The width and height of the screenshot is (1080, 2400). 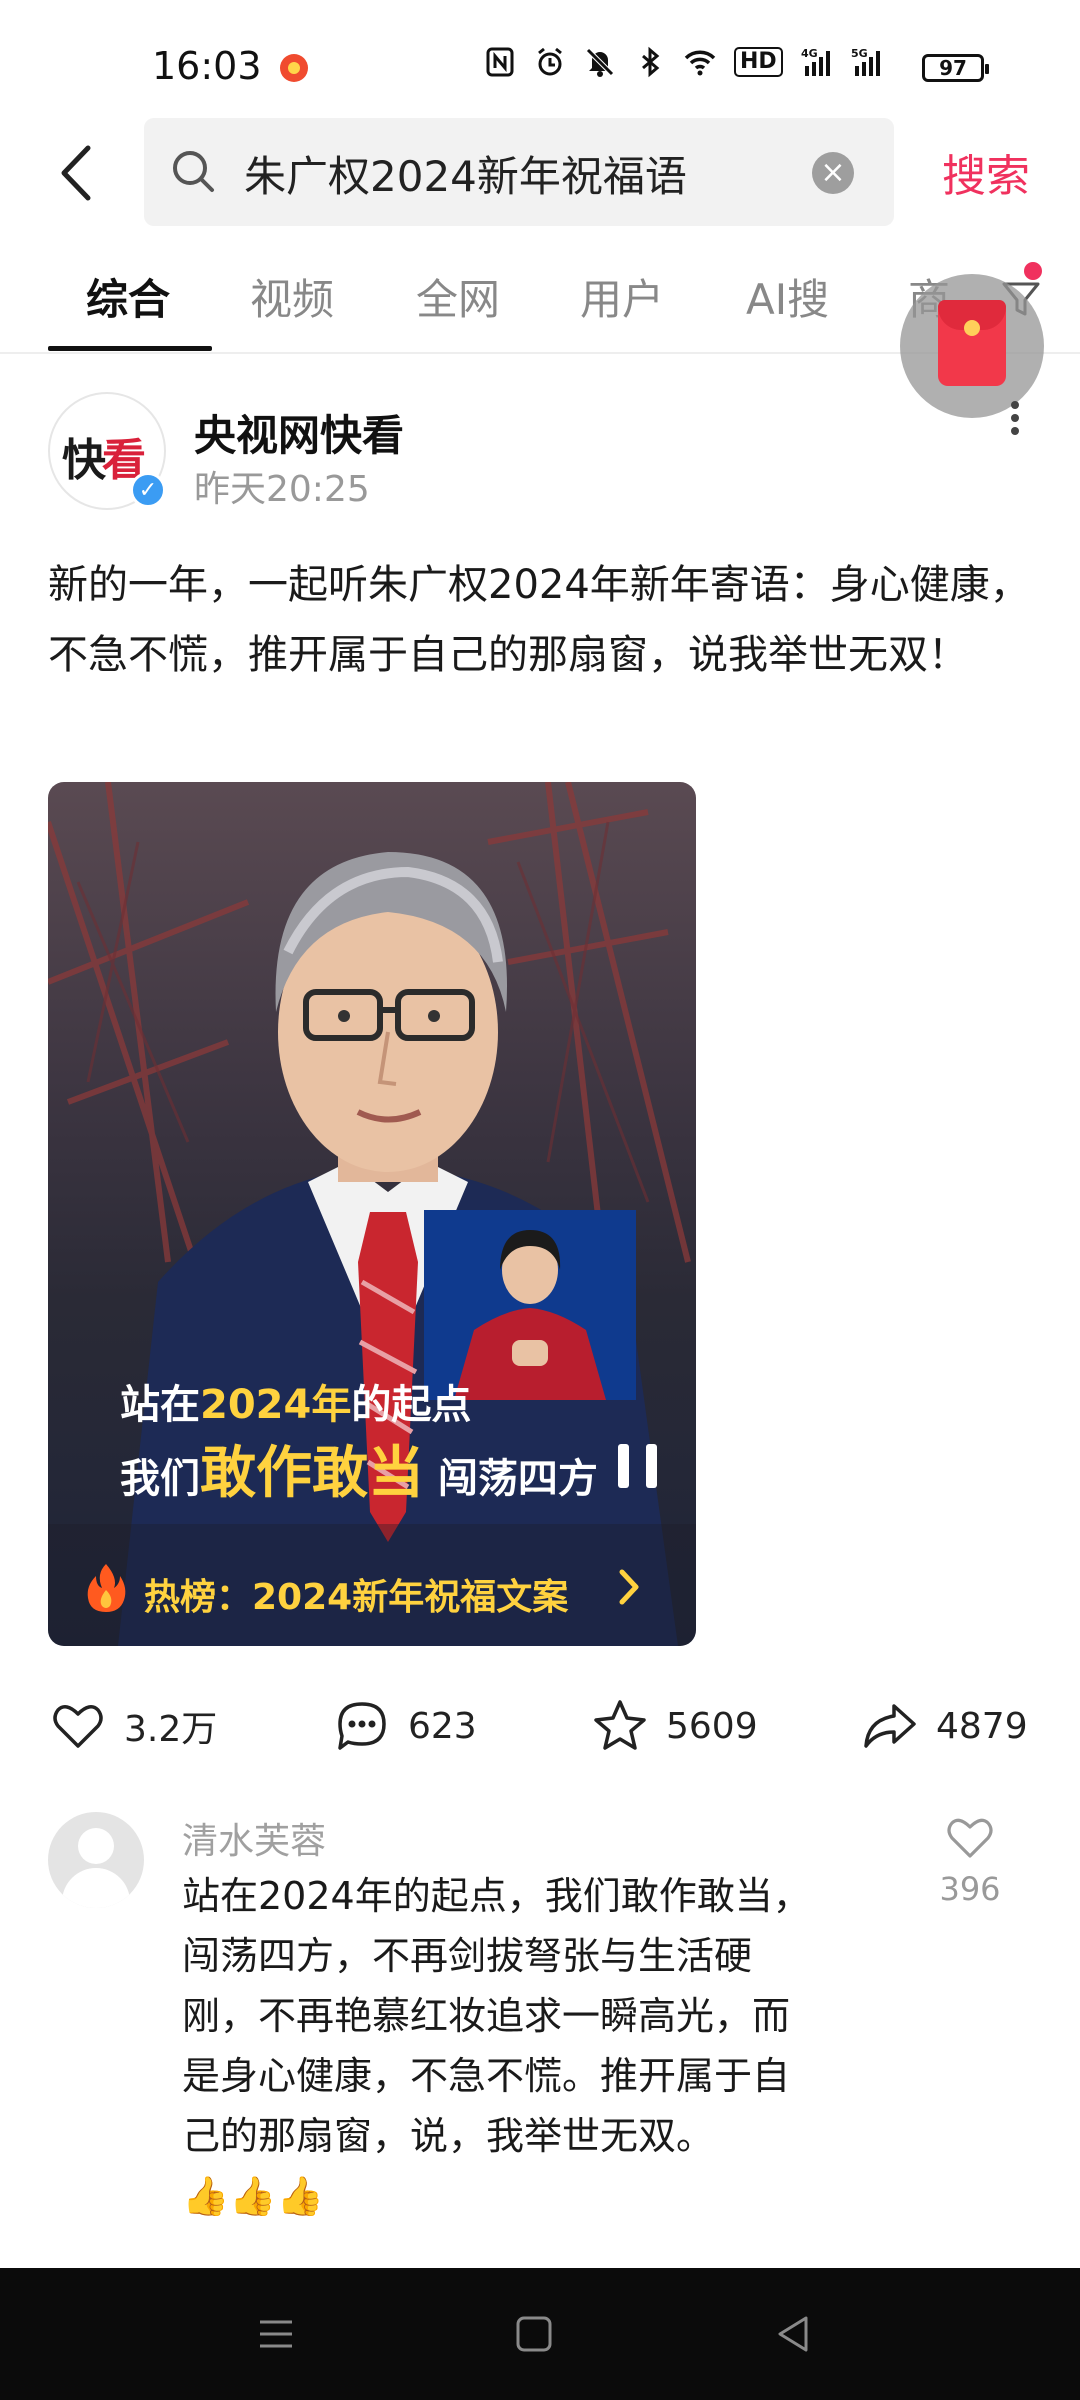 I want to click on verified-icon: ✓, so click(x=148, y=490).